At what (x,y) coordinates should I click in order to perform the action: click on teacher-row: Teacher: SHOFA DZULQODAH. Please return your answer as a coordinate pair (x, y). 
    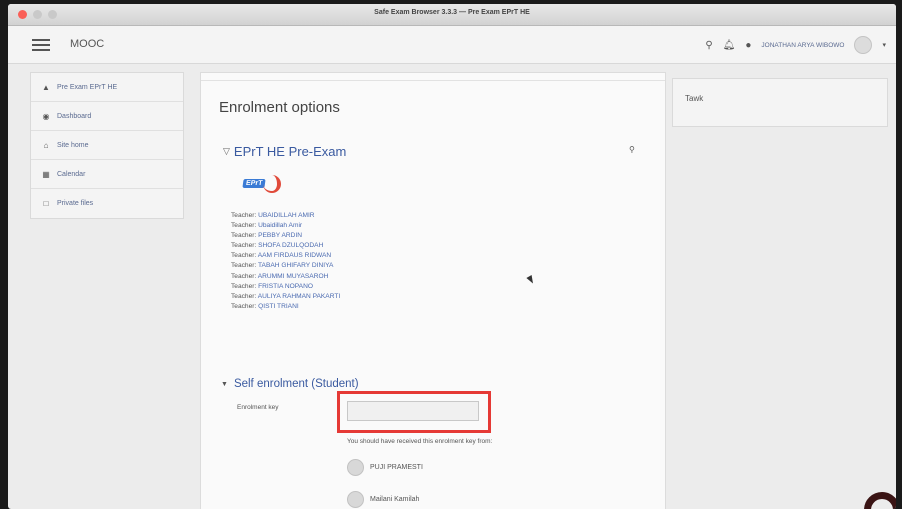
    Looking at the image, I should click on (277, 246).